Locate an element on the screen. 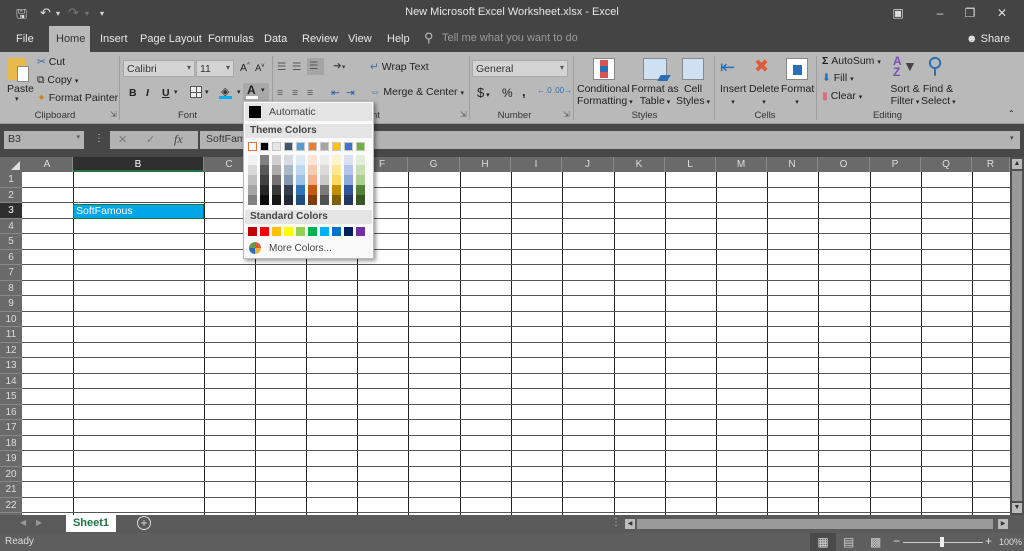 The image size is (1024, 551). zoom-in-icon: + is located at coordinates (988, 541).